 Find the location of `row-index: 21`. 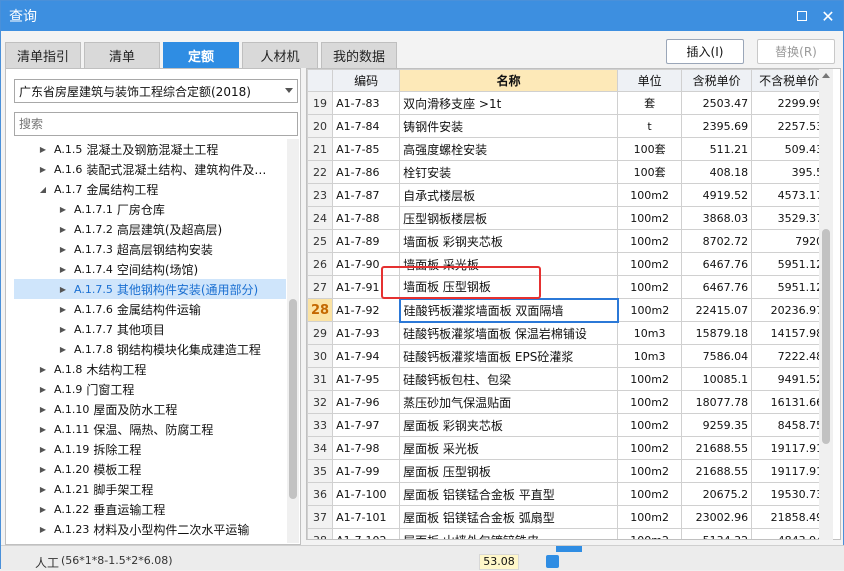

row-index: 21 is located at coordinates (320, 149).